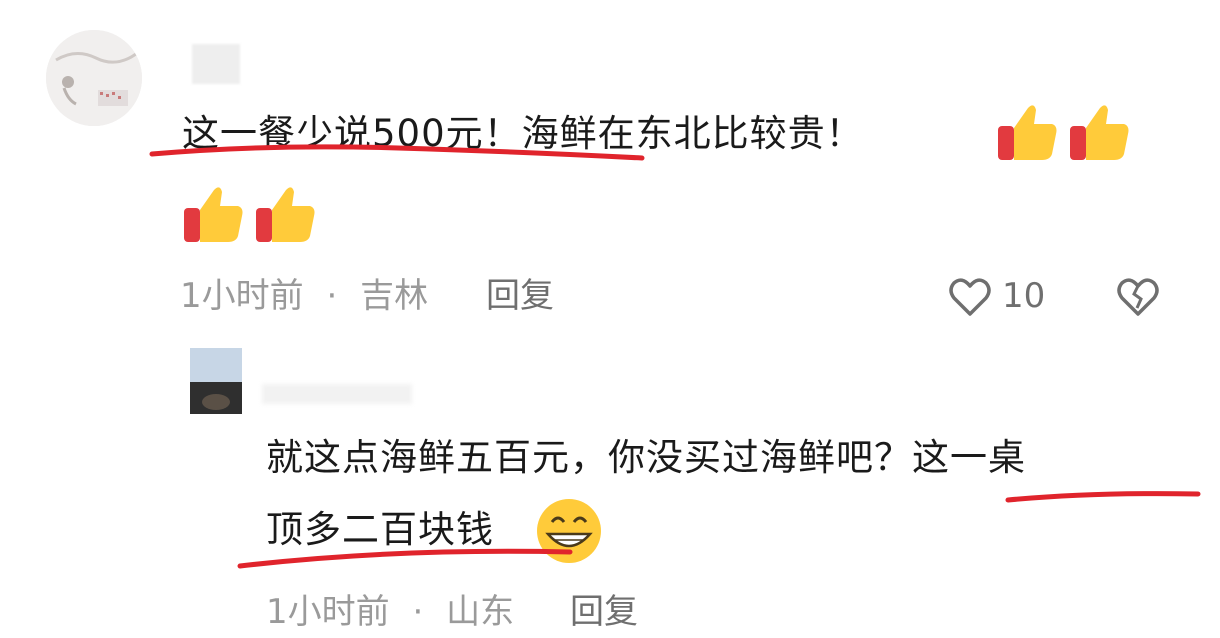 The width and height of the screenshot is (1220, 638). I want to click on red-underline-mark, so click(1103, 497).